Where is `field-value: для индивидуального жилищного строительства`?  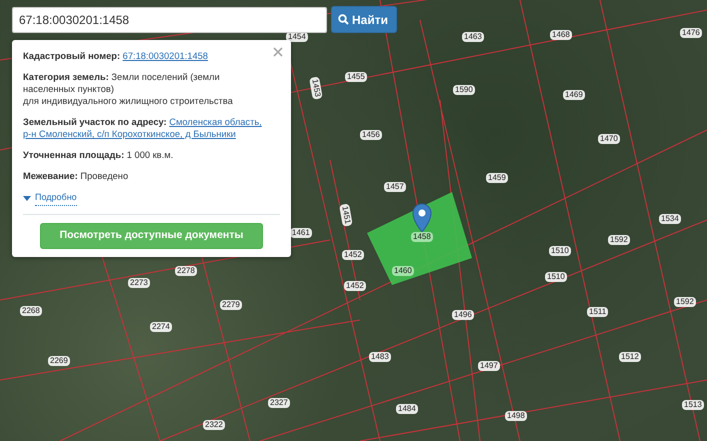 field-value: для индивидуального жилищного строительства is located at coordinates (128, 101).